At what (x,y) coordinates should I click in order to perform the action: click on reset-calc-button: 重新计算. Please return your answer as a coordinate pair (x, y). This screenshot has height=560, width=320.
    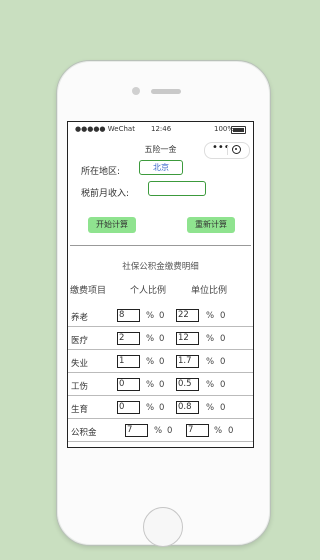
    Looking at the image, I should click on (211, 225).